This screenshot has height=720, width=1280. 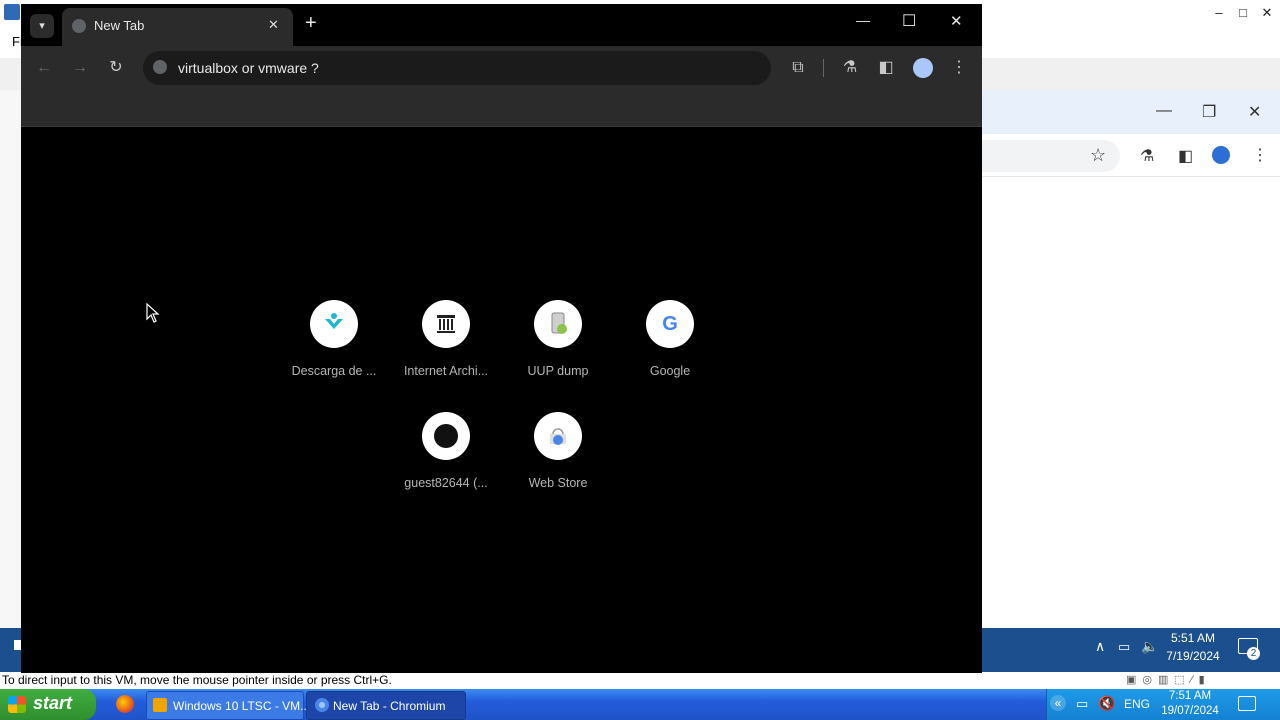 What do you see at coordinates (11, 360) in the screenshot?
I see `host-left-pane` at bounding box center [11, 360].